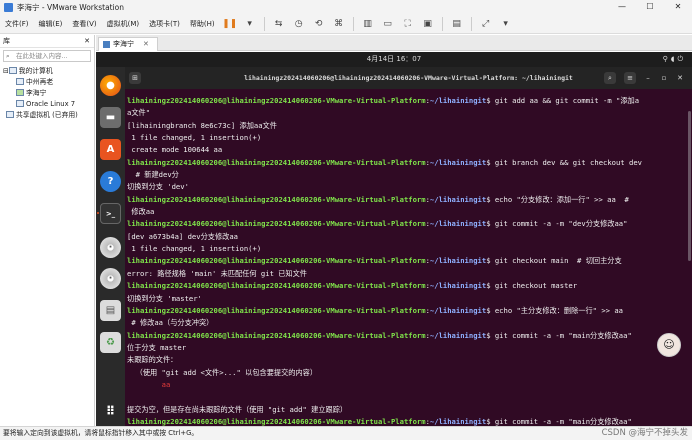 The image size is (692, 440). I want to click on search-icon: ⌕, so click(610, 78).